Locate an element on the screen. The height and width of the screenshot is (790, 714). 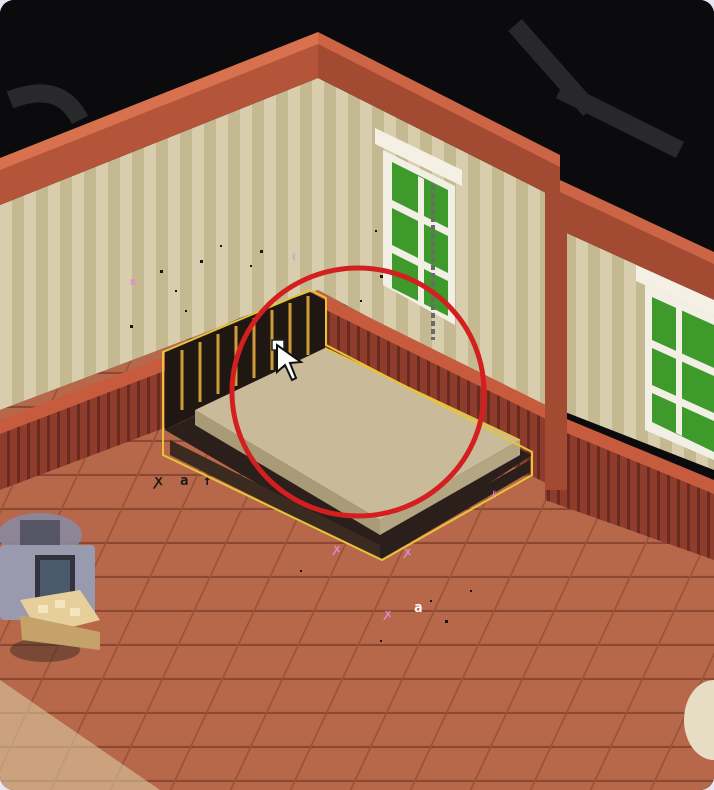
up-arrow-icon: ↑ is located at coordinates (207, 481).